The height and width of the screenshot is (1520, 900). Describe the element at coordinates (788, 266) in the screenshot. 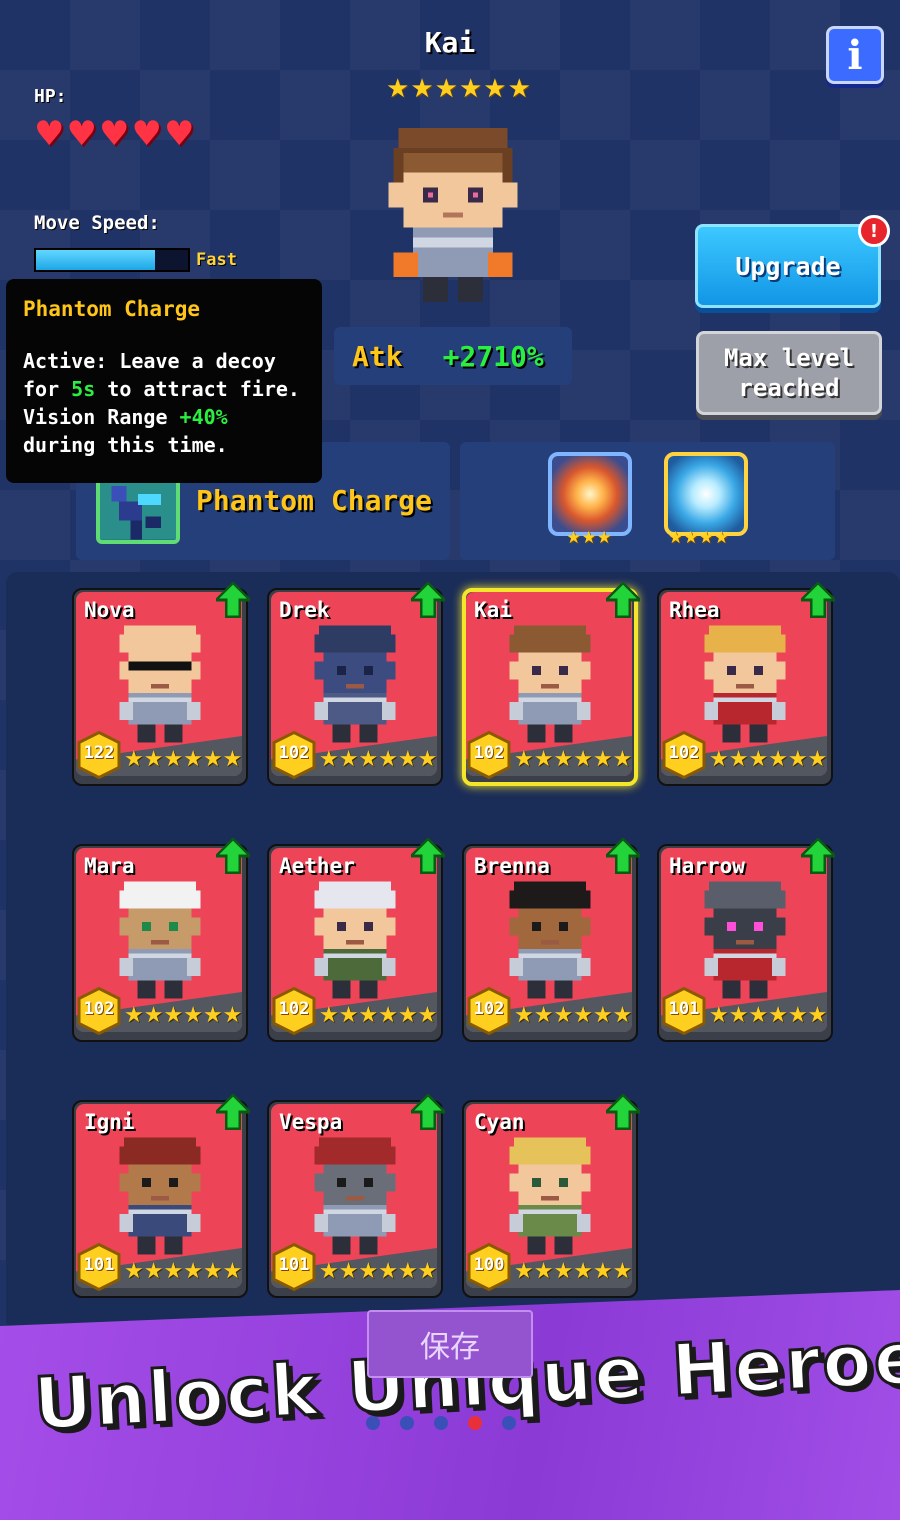

I see `upgrade-button: Upgrade` at that location.